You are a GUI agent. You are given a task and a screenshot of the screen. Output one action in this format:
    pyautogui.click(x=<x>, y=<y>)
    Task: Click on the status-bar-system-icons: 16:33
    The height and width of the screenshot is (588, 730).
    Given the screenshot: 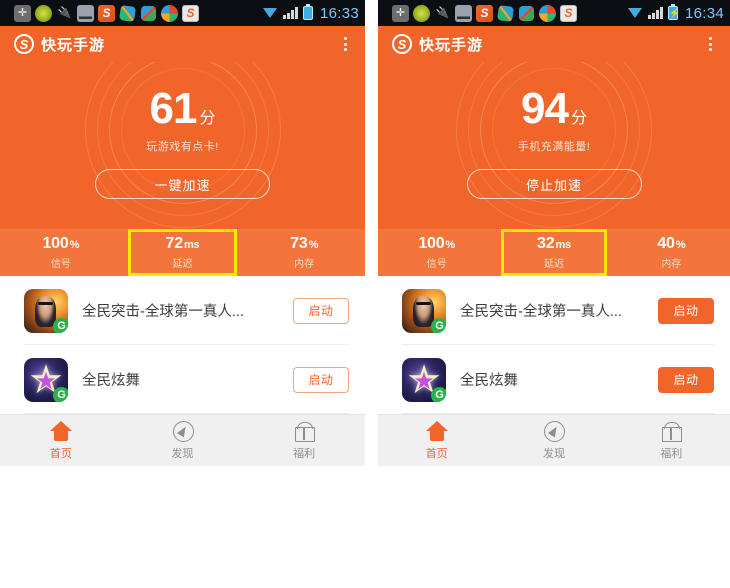 What is the action you would take?
    pyautogui.click(x=311, y=13)
    